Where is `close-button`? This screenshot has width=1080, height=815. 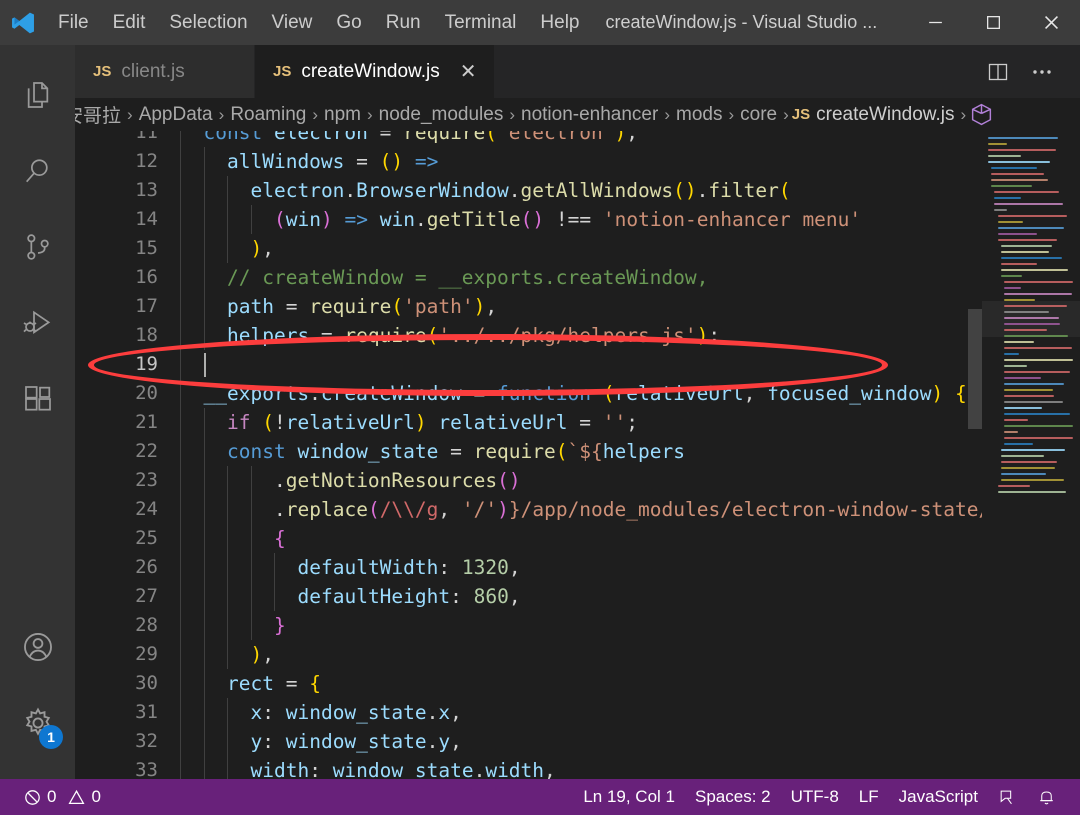 close-button is located at coordinates (1051, 22).